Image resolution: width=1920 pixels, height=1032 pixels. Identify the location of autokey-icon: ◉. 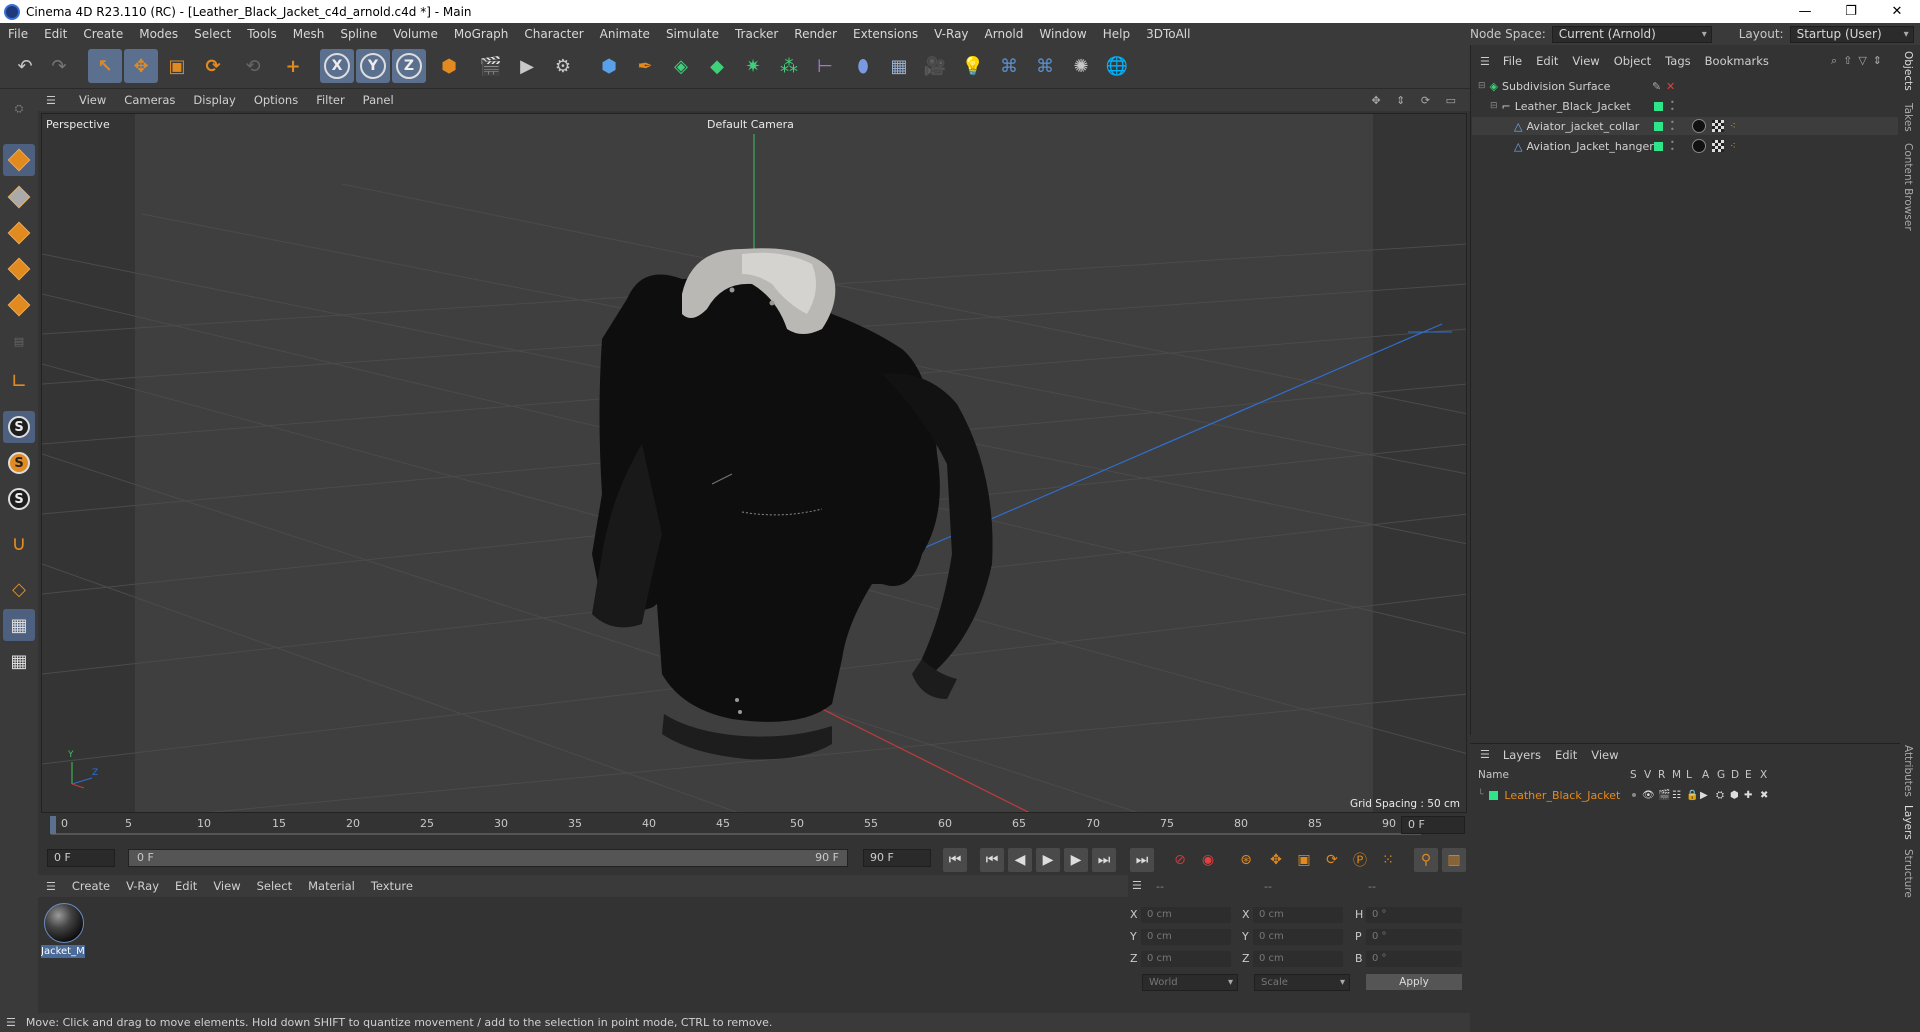
(1208, 860).